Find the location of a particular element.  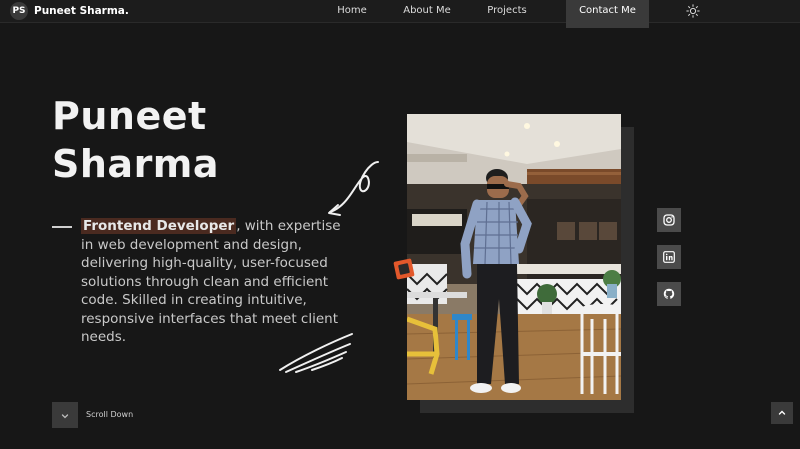

hero-name: Puneet Sharma is located at coordinates (135, 140).